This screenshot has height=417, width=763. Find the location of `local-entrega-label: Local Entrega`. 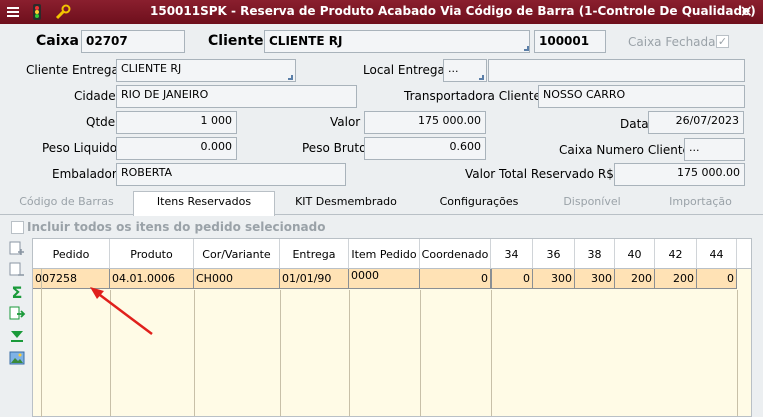

local-entrega-label: Local Entrega is located at coordinates (404, 70).